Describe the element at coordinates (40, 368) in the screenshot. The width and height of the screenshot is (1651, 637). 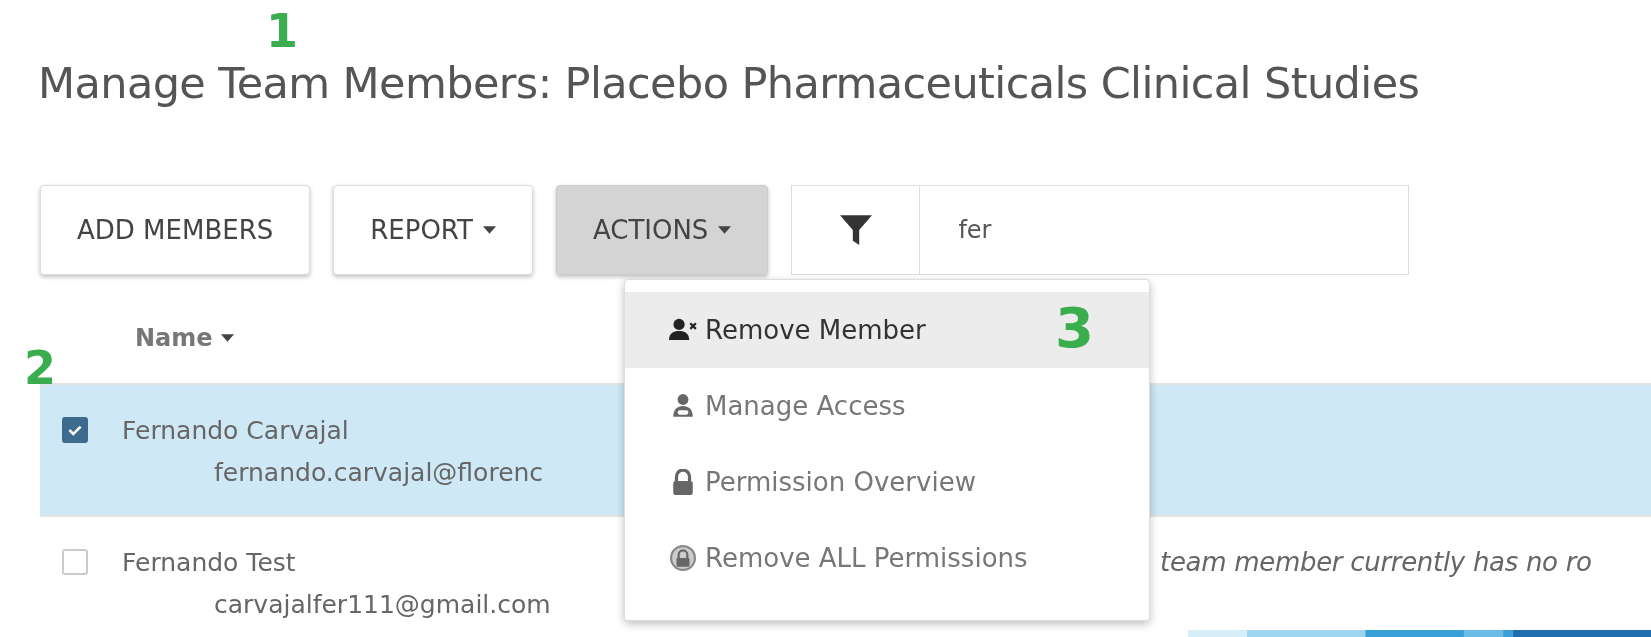
I see `callout-number: 2` at that location.